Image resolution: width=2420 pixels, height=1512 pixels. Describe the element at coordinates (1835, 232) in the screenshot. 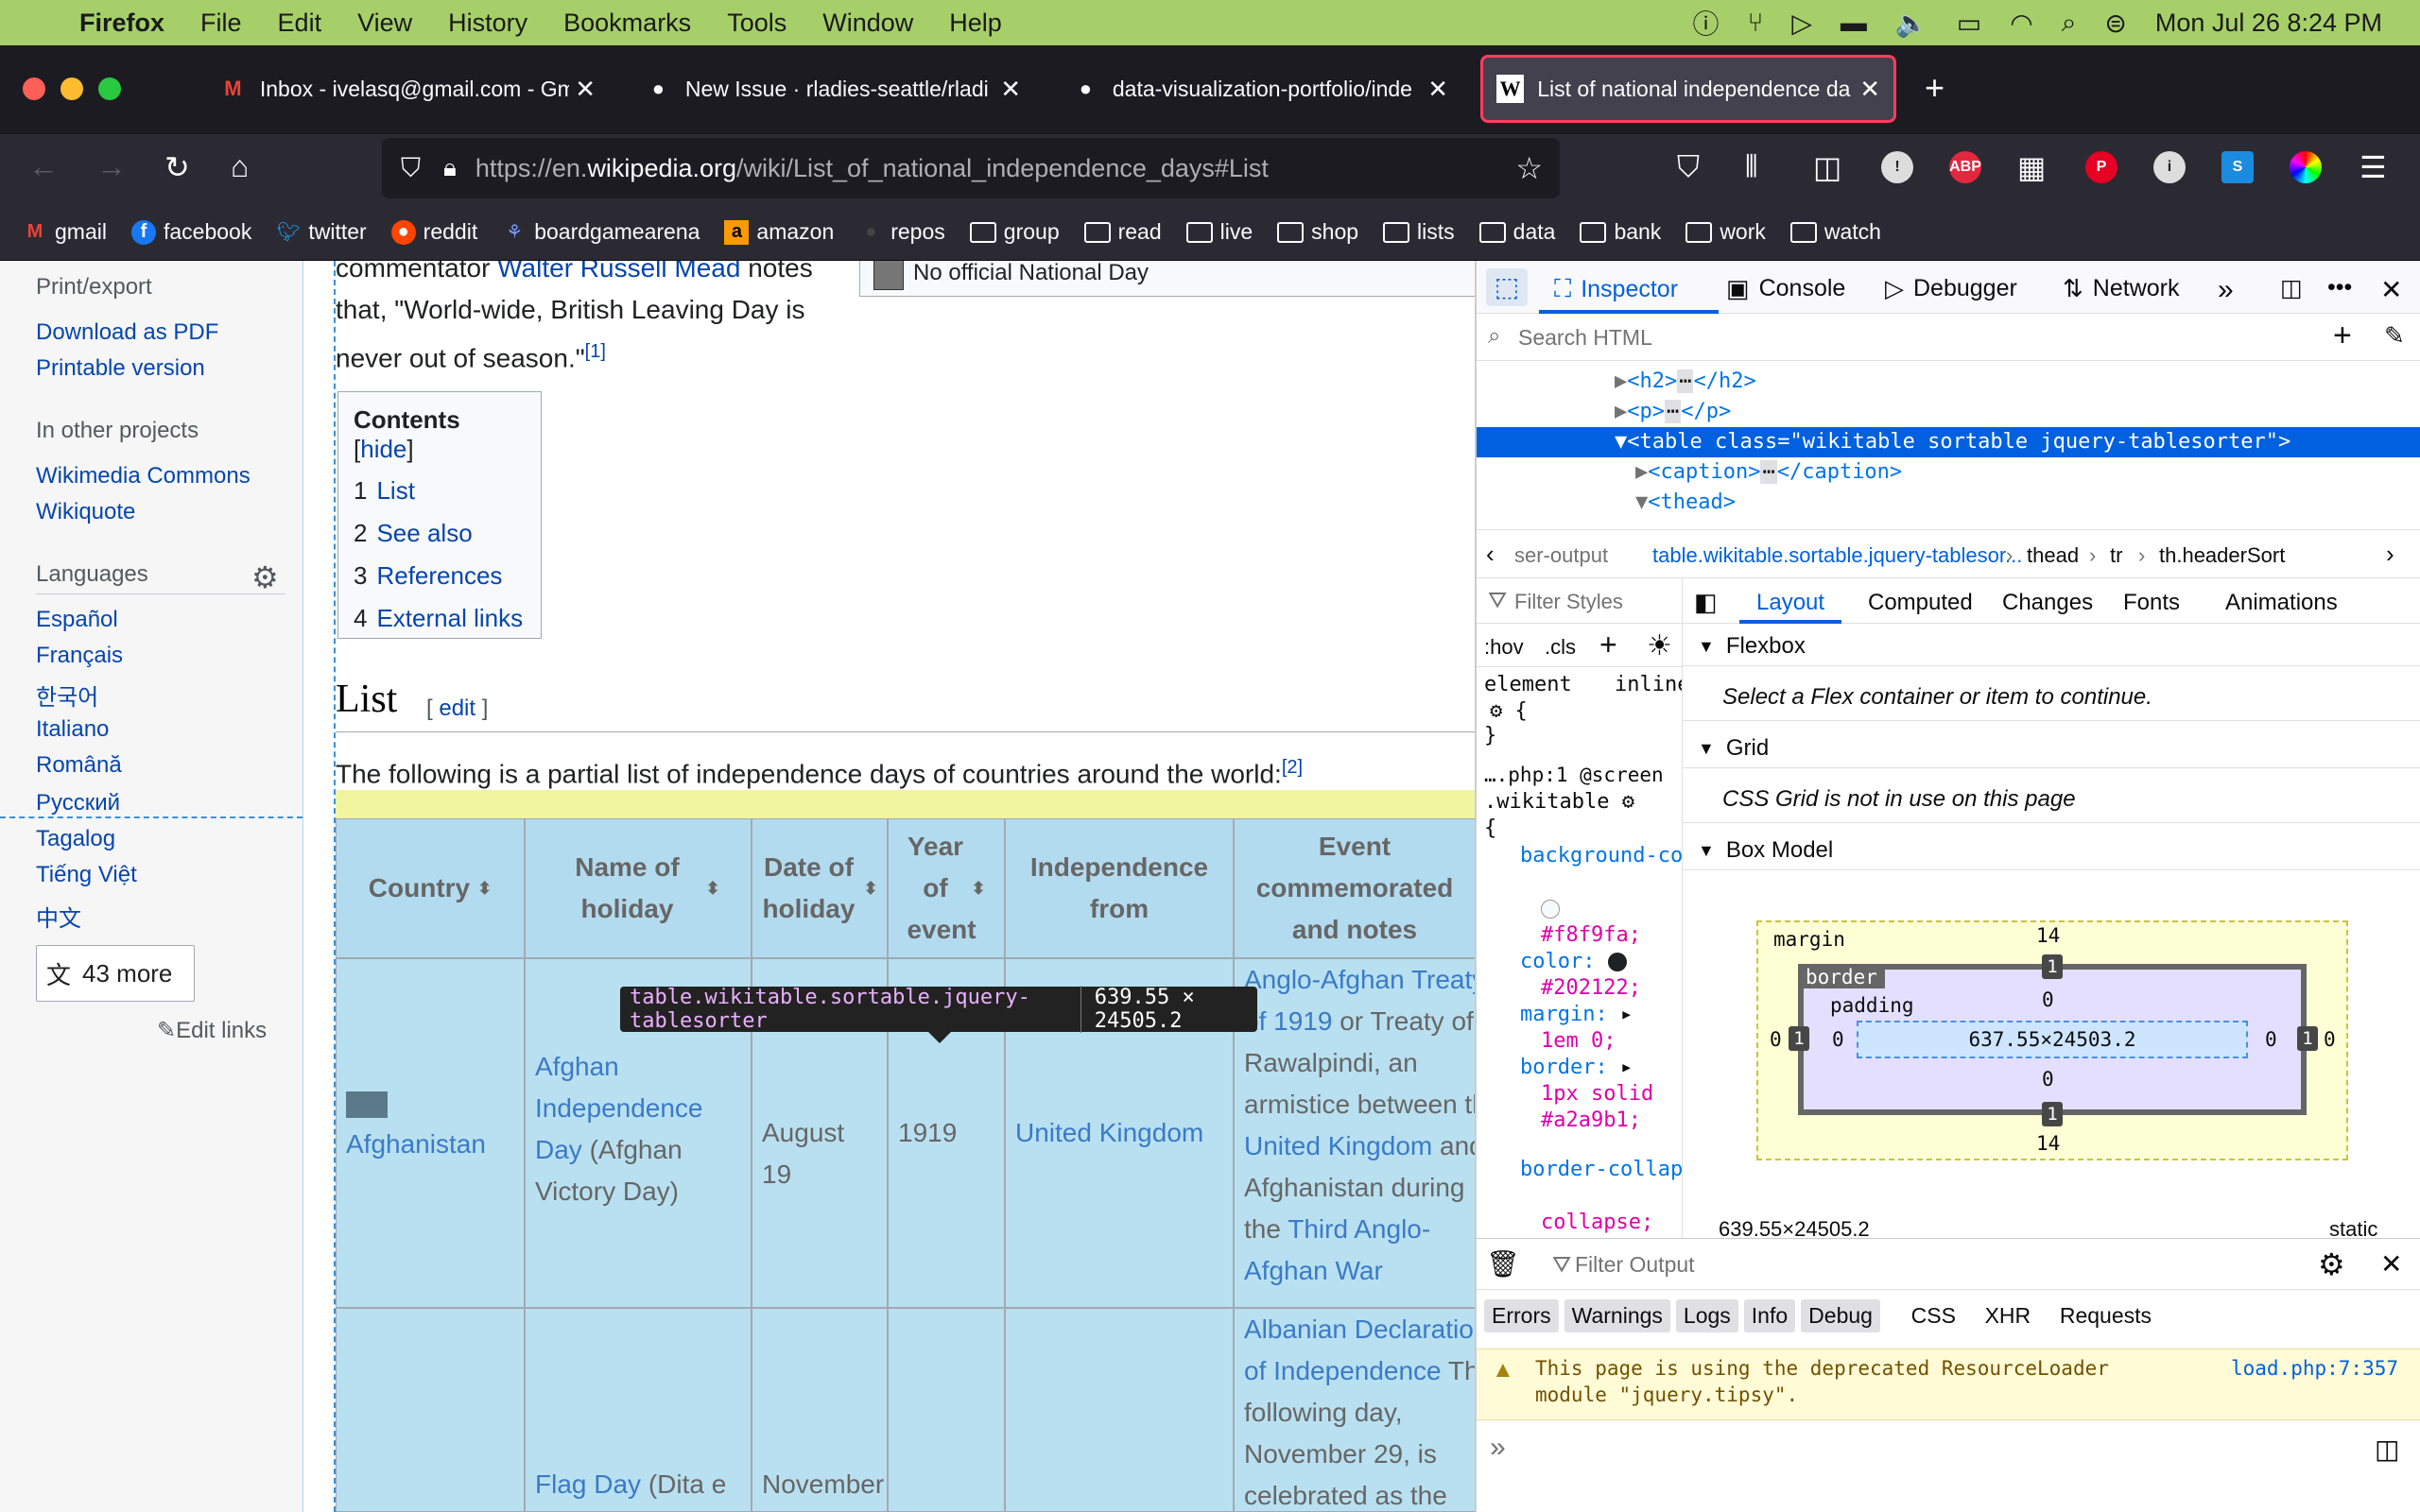

I see `bookmark-folder-watch: watch` at that location.